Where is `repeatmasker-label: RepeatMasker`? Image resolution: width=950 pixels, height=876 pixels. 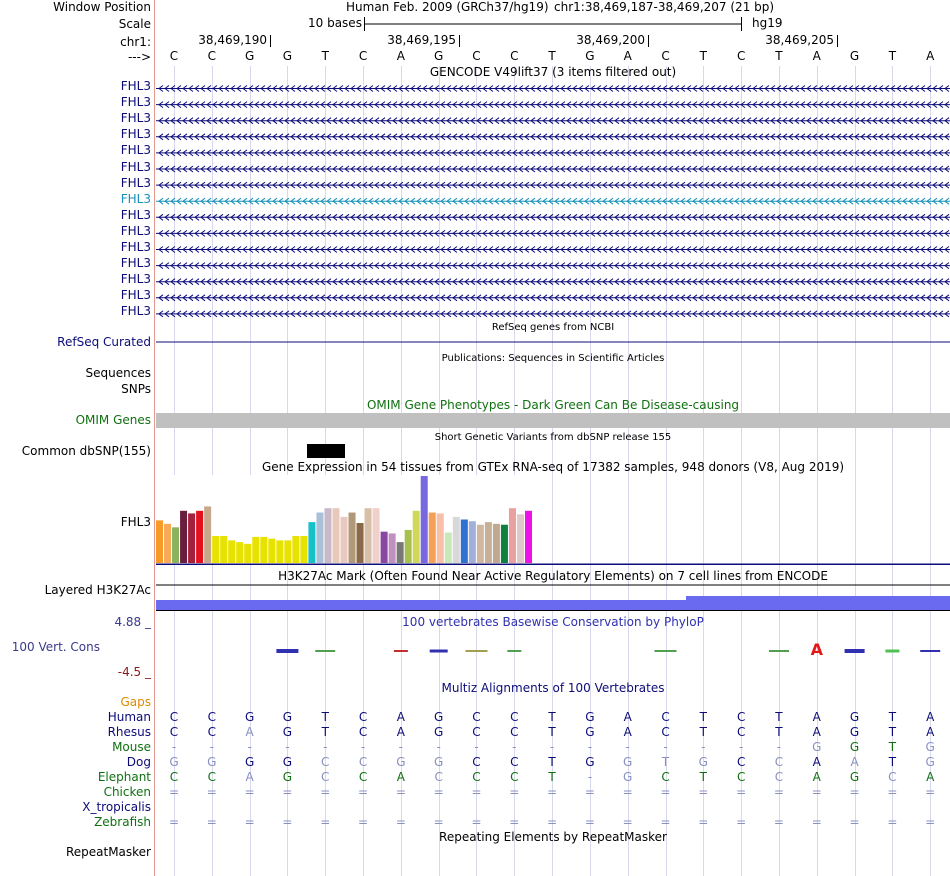 repeatmasker-label: RepeatMasker is located at coordinates (108, 852).